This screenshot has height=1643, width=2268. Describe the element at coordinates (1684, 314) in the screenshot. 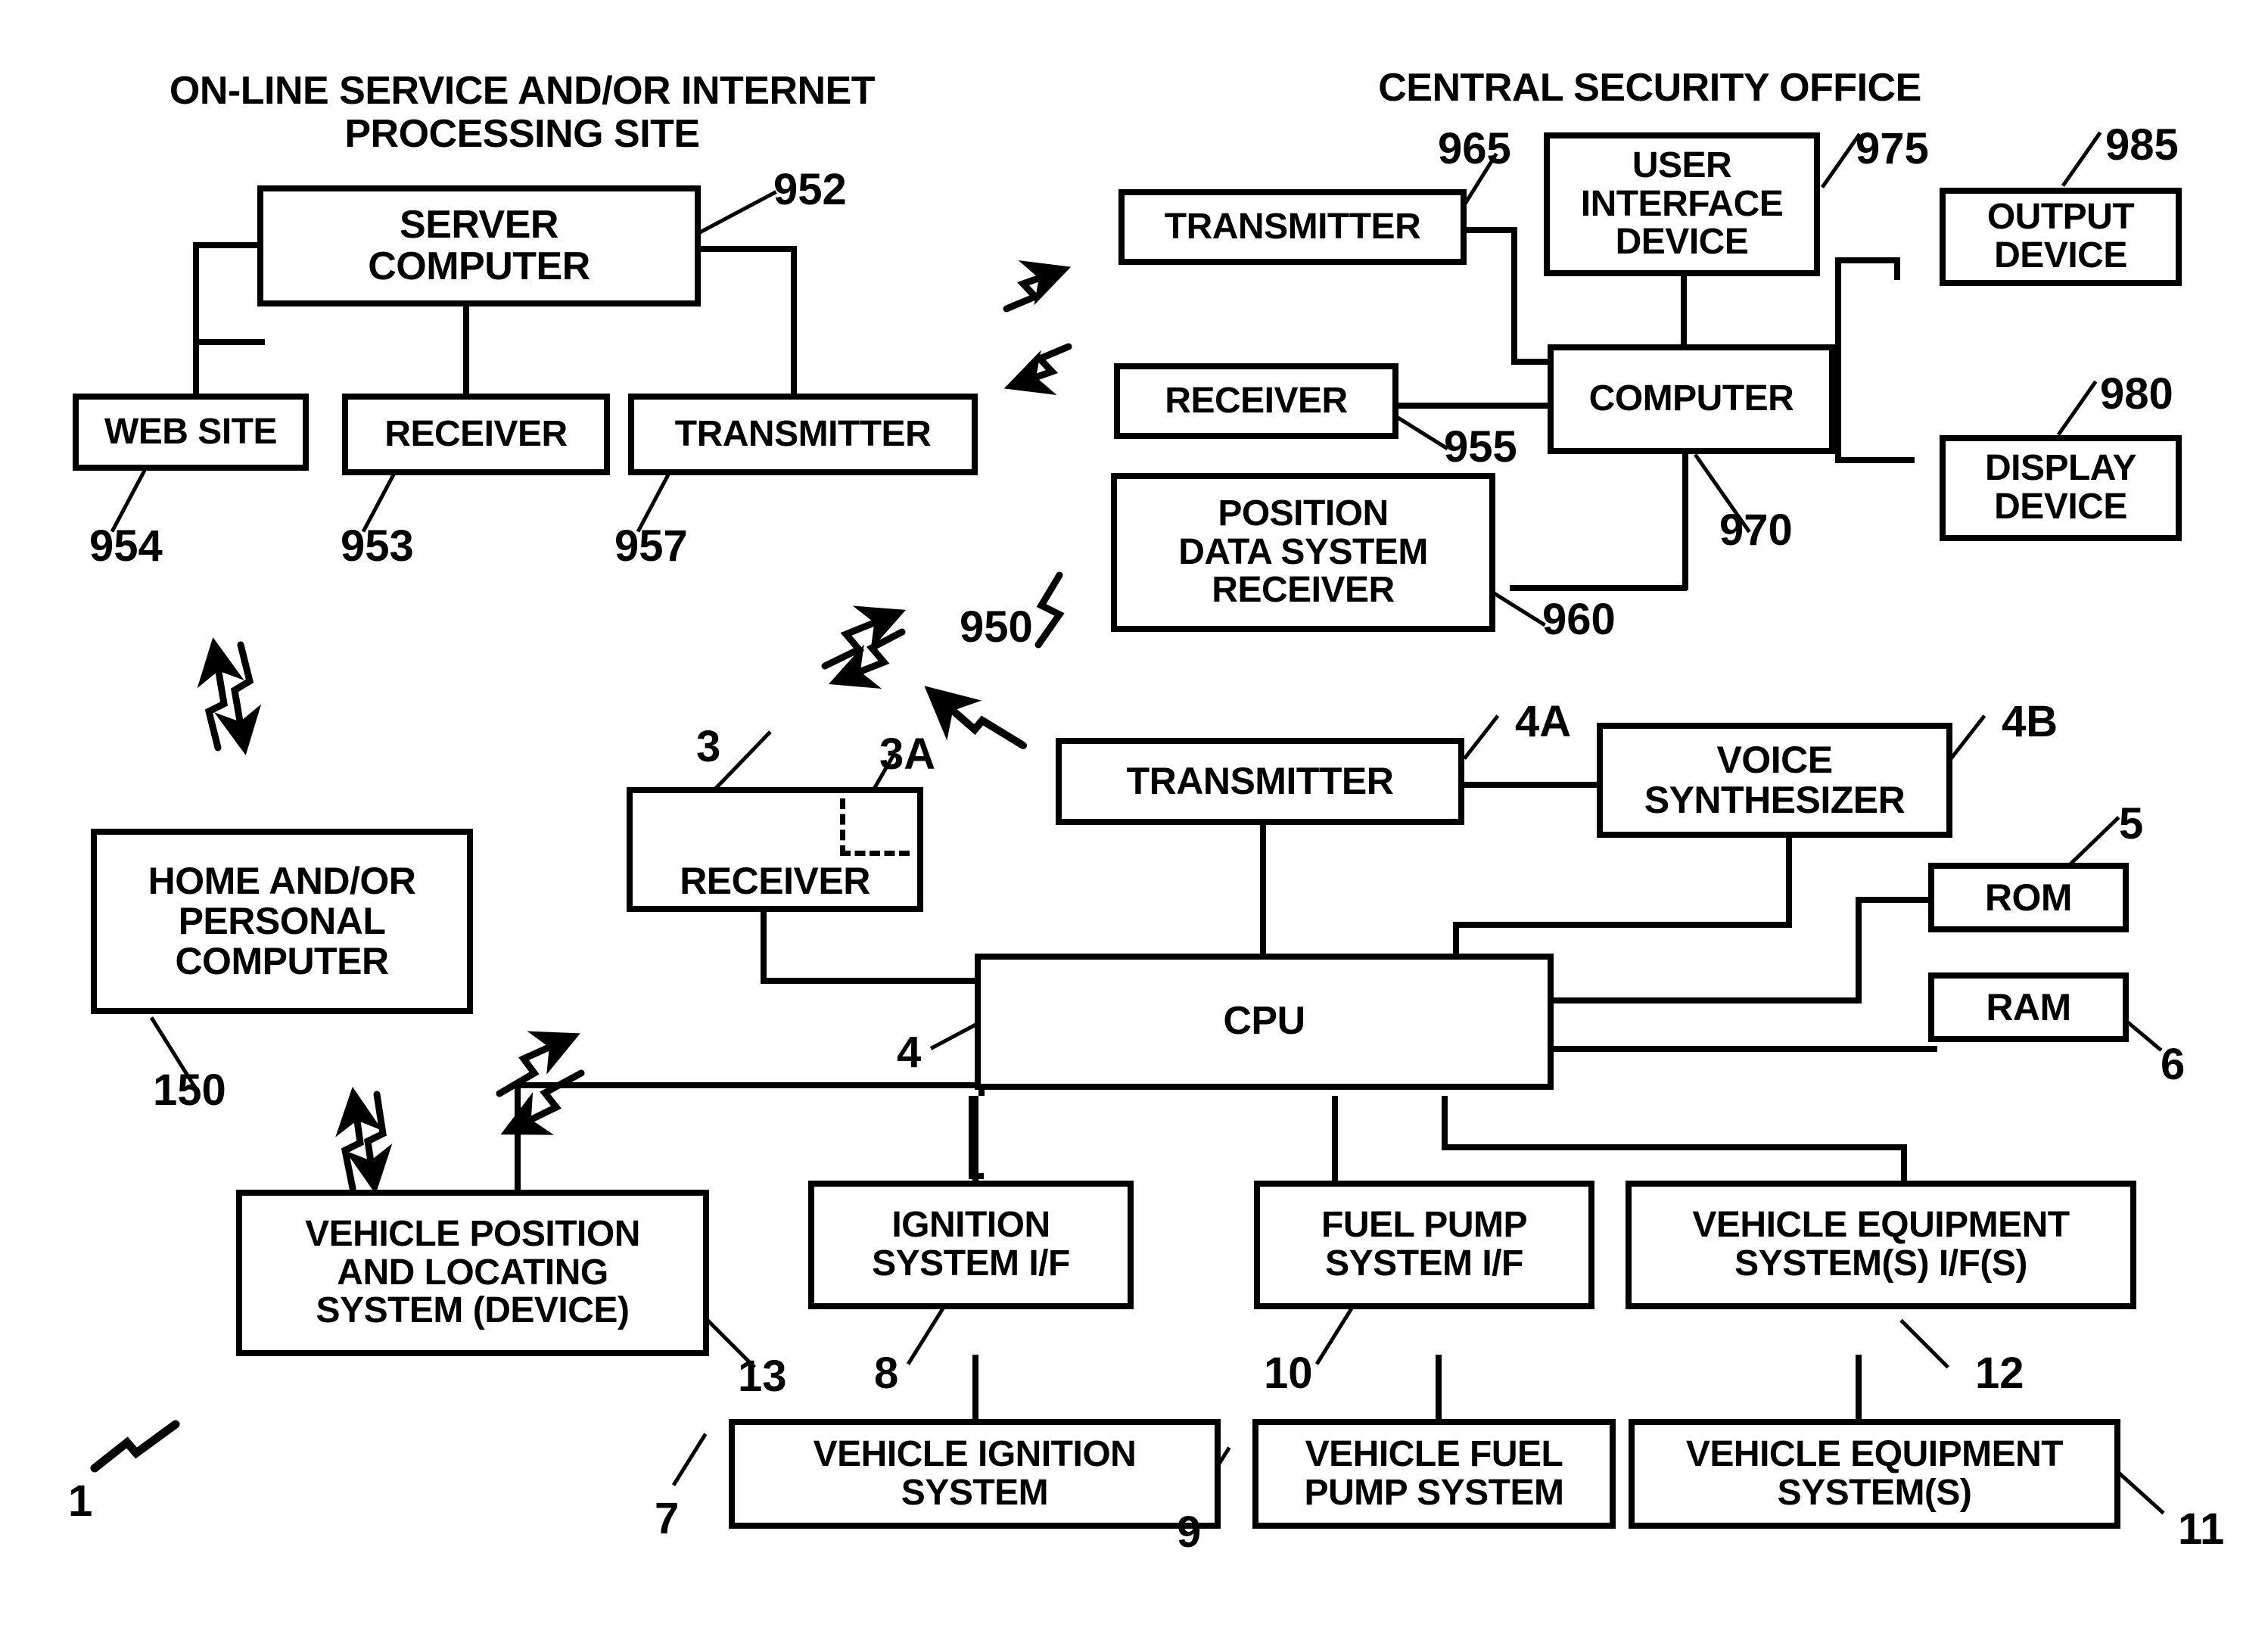

I see `wire-uid-to-computer` at that location.